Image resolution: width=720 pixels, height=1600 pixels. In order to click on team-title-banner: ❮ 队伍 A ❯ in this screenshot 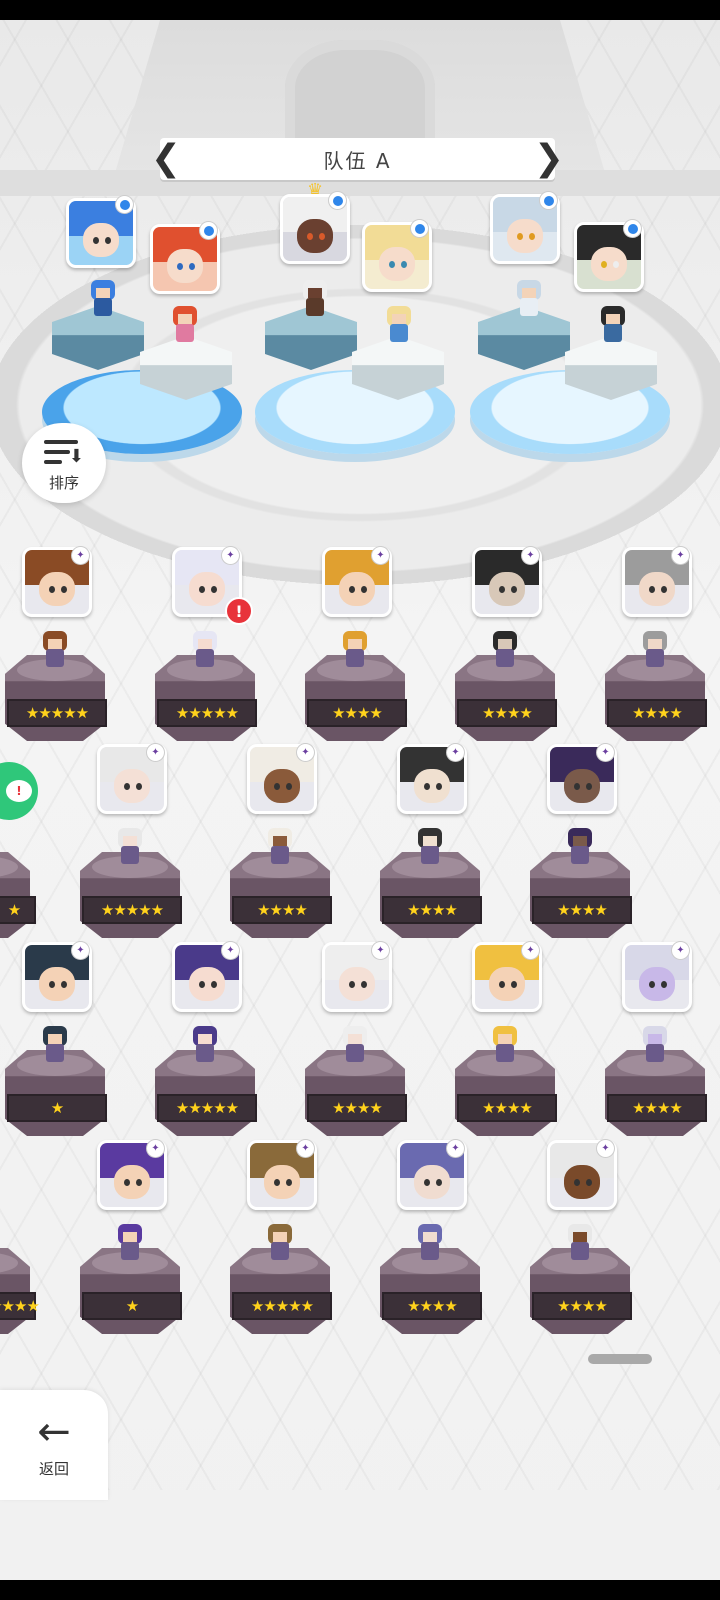, I will do `click(357, 159)`.